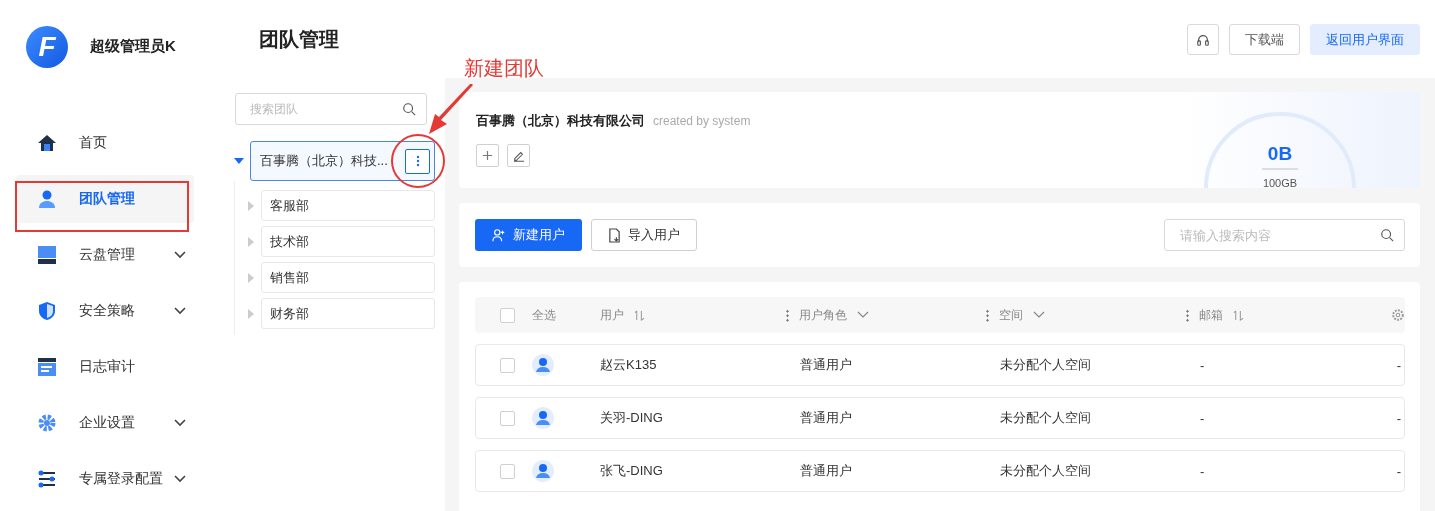 The image size is (1435, 511). Describe the element at coordinates (560, 121) in the screenshot. I see `company-name: 百事腾（北京）科技有限公司` at that location.